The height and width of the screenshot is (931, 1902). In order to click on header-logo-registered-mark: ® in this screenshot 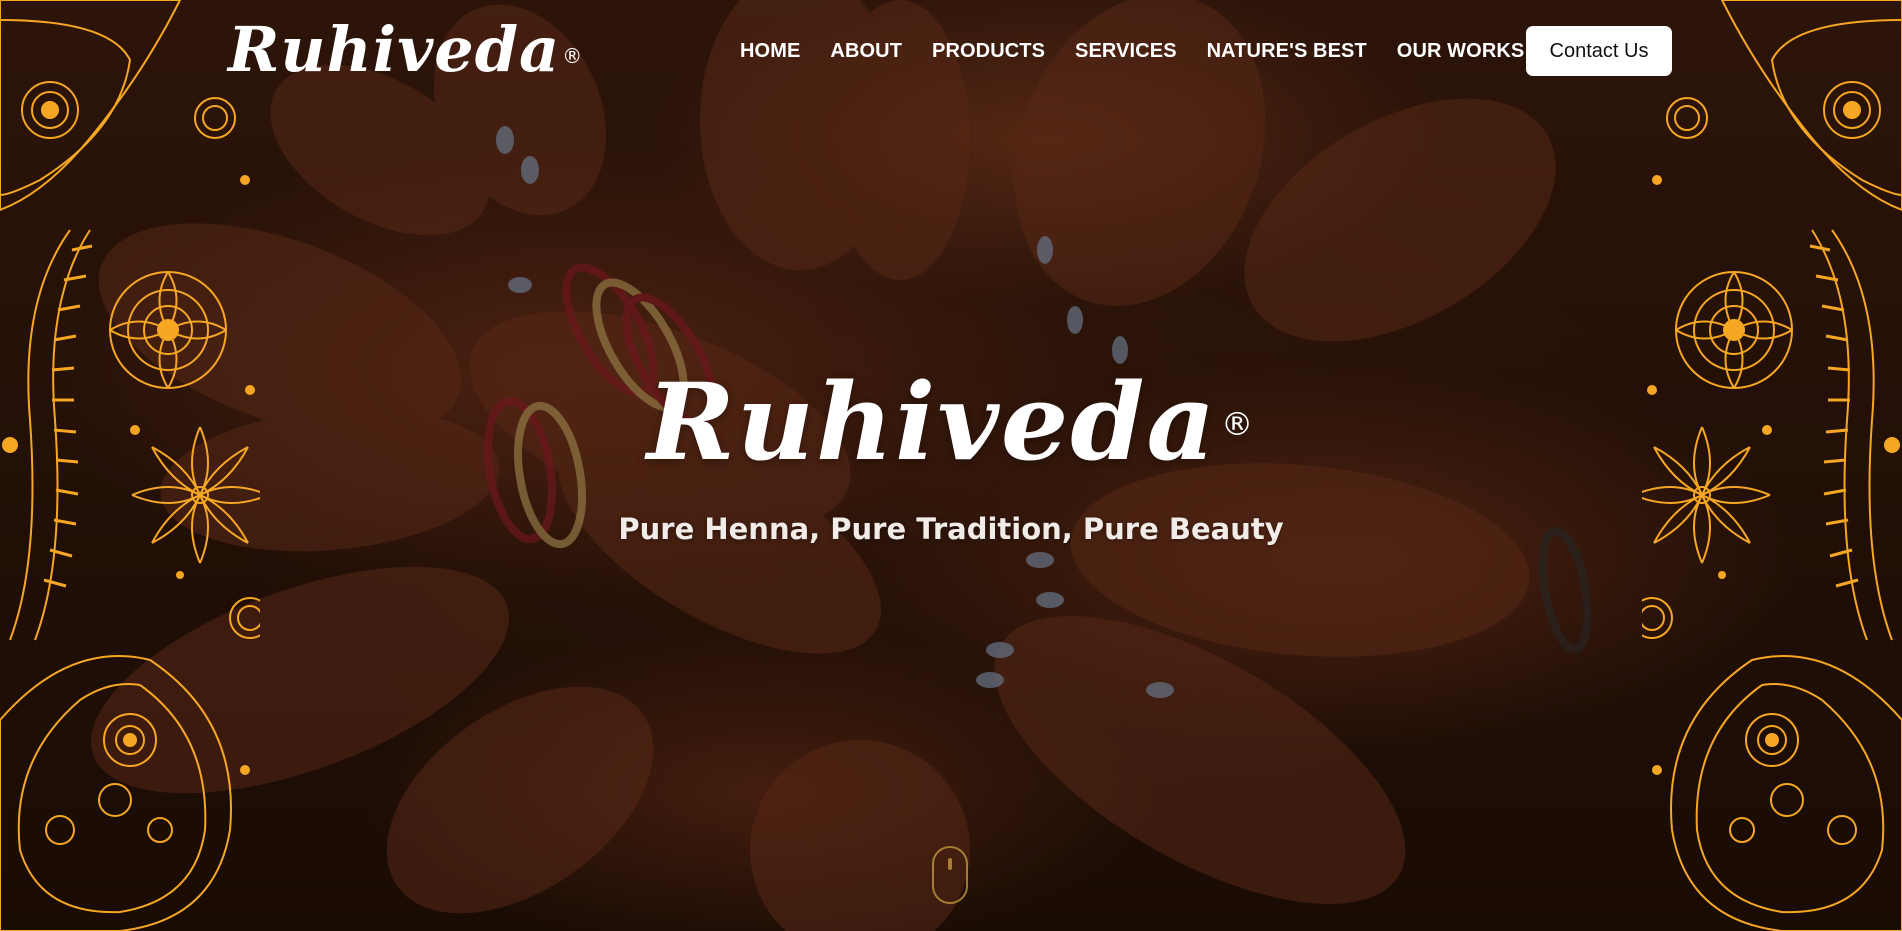, I will do `click(573, 56)`.